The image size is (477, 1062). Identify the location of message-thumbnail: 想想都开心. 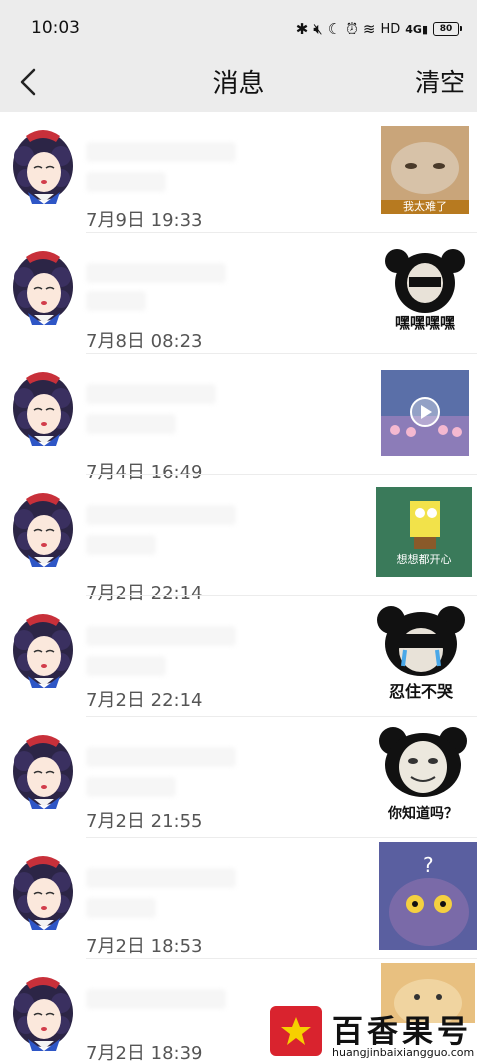
(424, 532).